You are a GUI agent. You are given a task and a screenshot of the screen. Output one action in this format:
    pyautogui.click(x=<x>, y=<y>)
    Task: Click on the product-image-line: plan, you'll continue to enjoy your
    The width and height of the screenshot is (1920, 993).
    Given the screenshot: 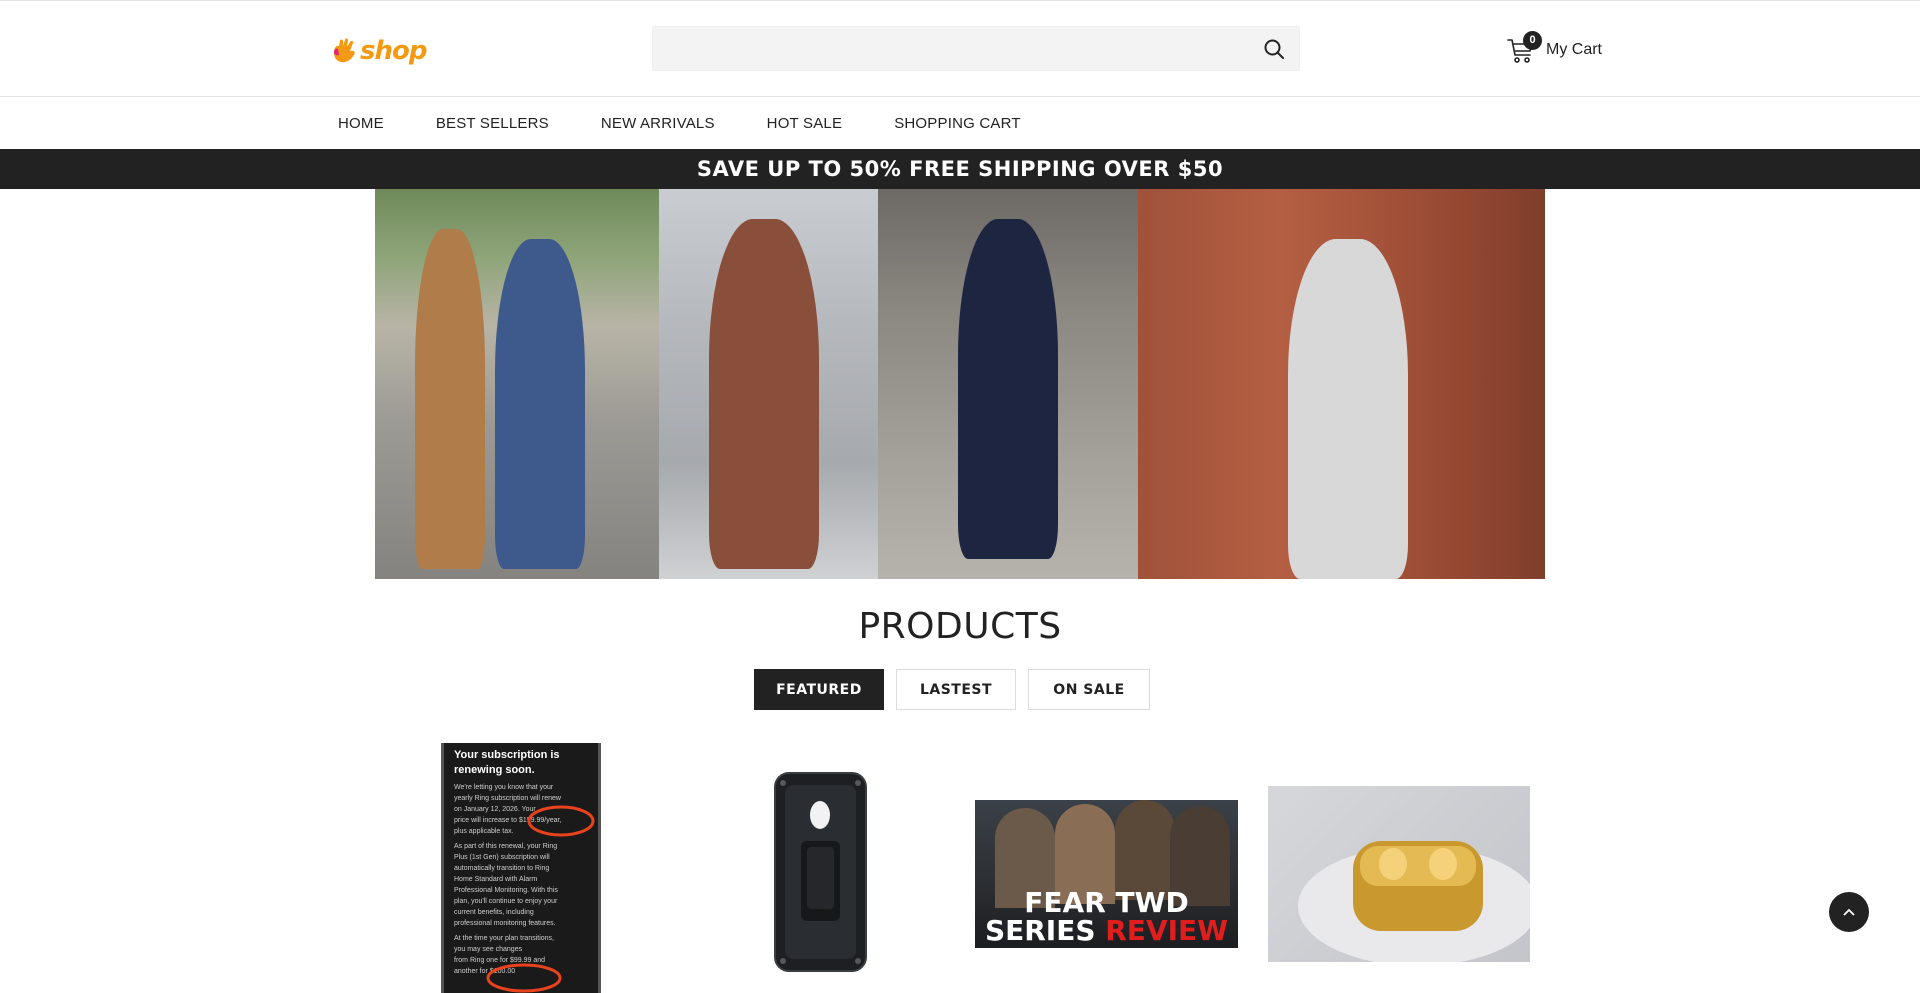 What is the action you would take?
    pyautogui.click(x=506, y=901)
    